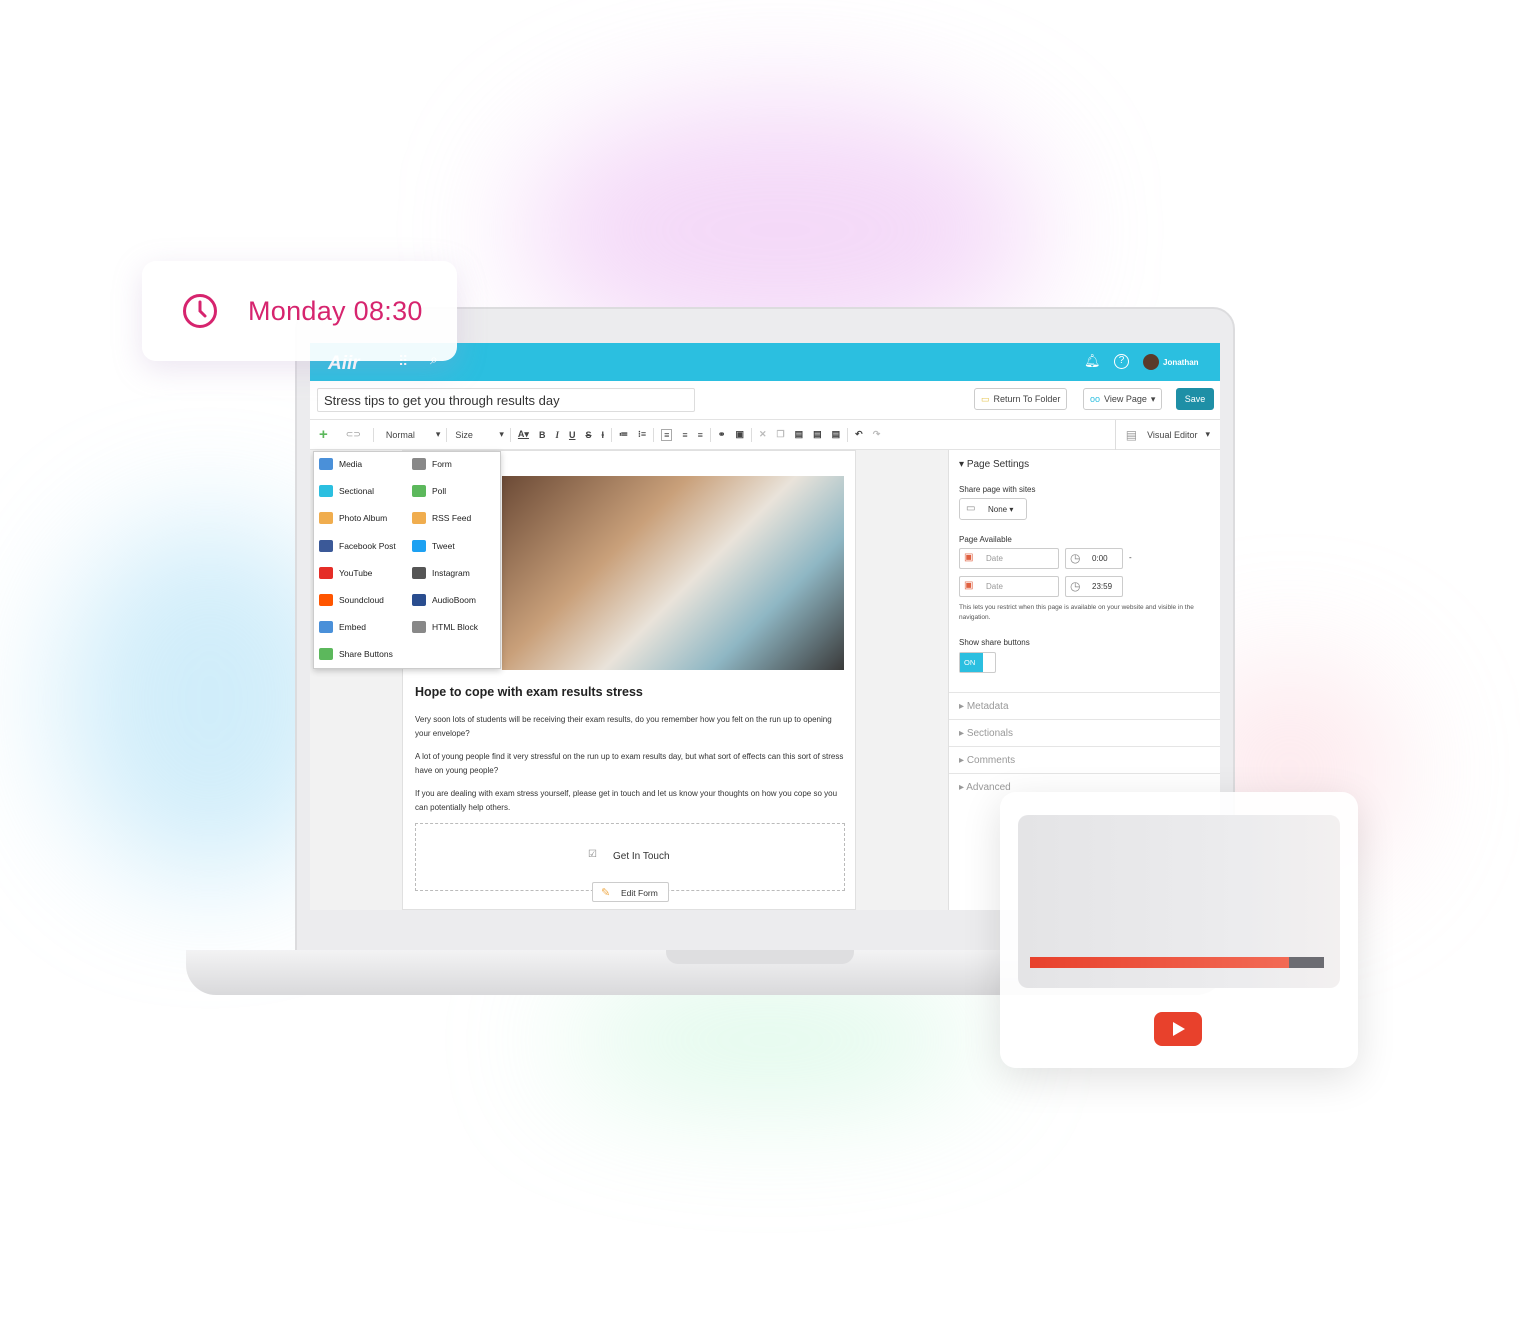 The width and height of the screenshot is (1520, 1320). Describe the element at coordinates (641, 856) in the screenshot. I see `form-block-label: Get In Touch` at that location.